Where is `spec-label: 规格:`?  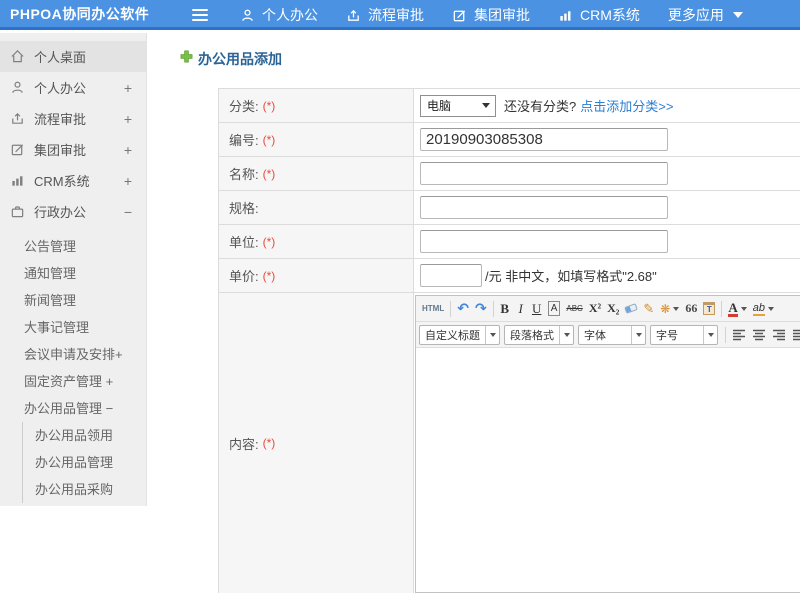 spec-label: 规格: is located at coordinates (244, 208).